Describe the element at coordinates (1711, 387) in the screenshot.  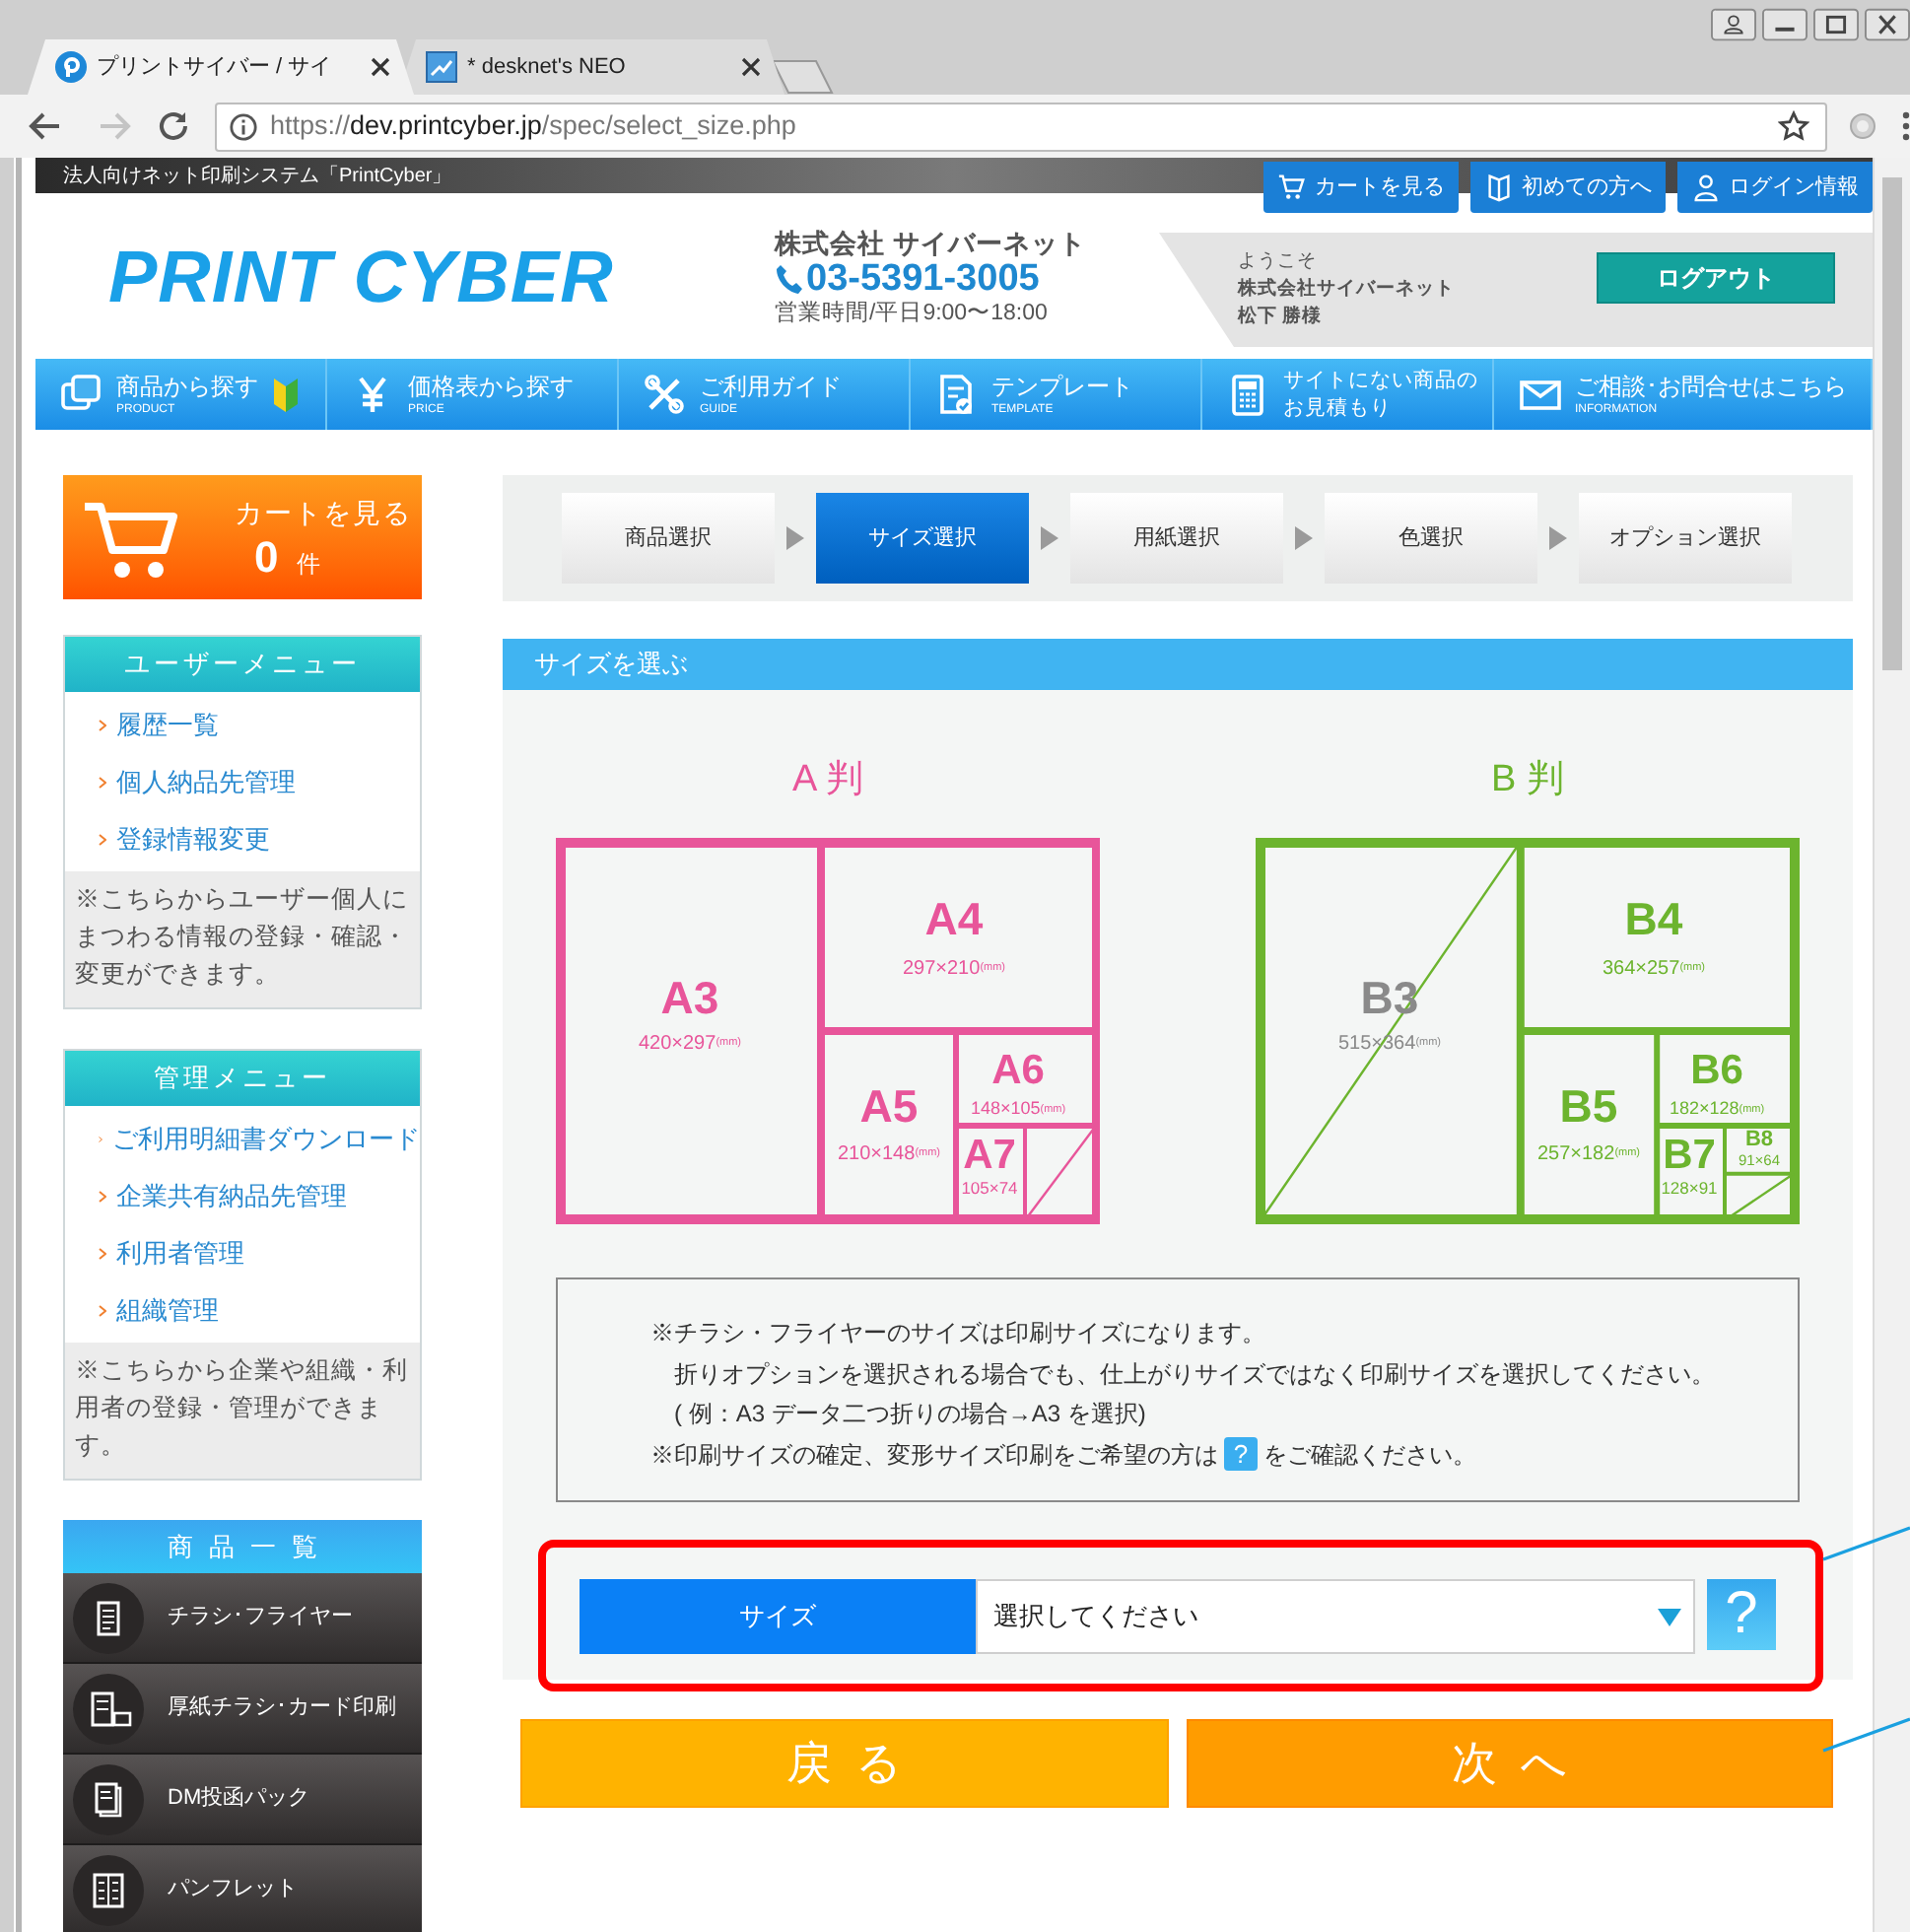
I see `nav-label: ご相談･お問合せはこちら` at that location.